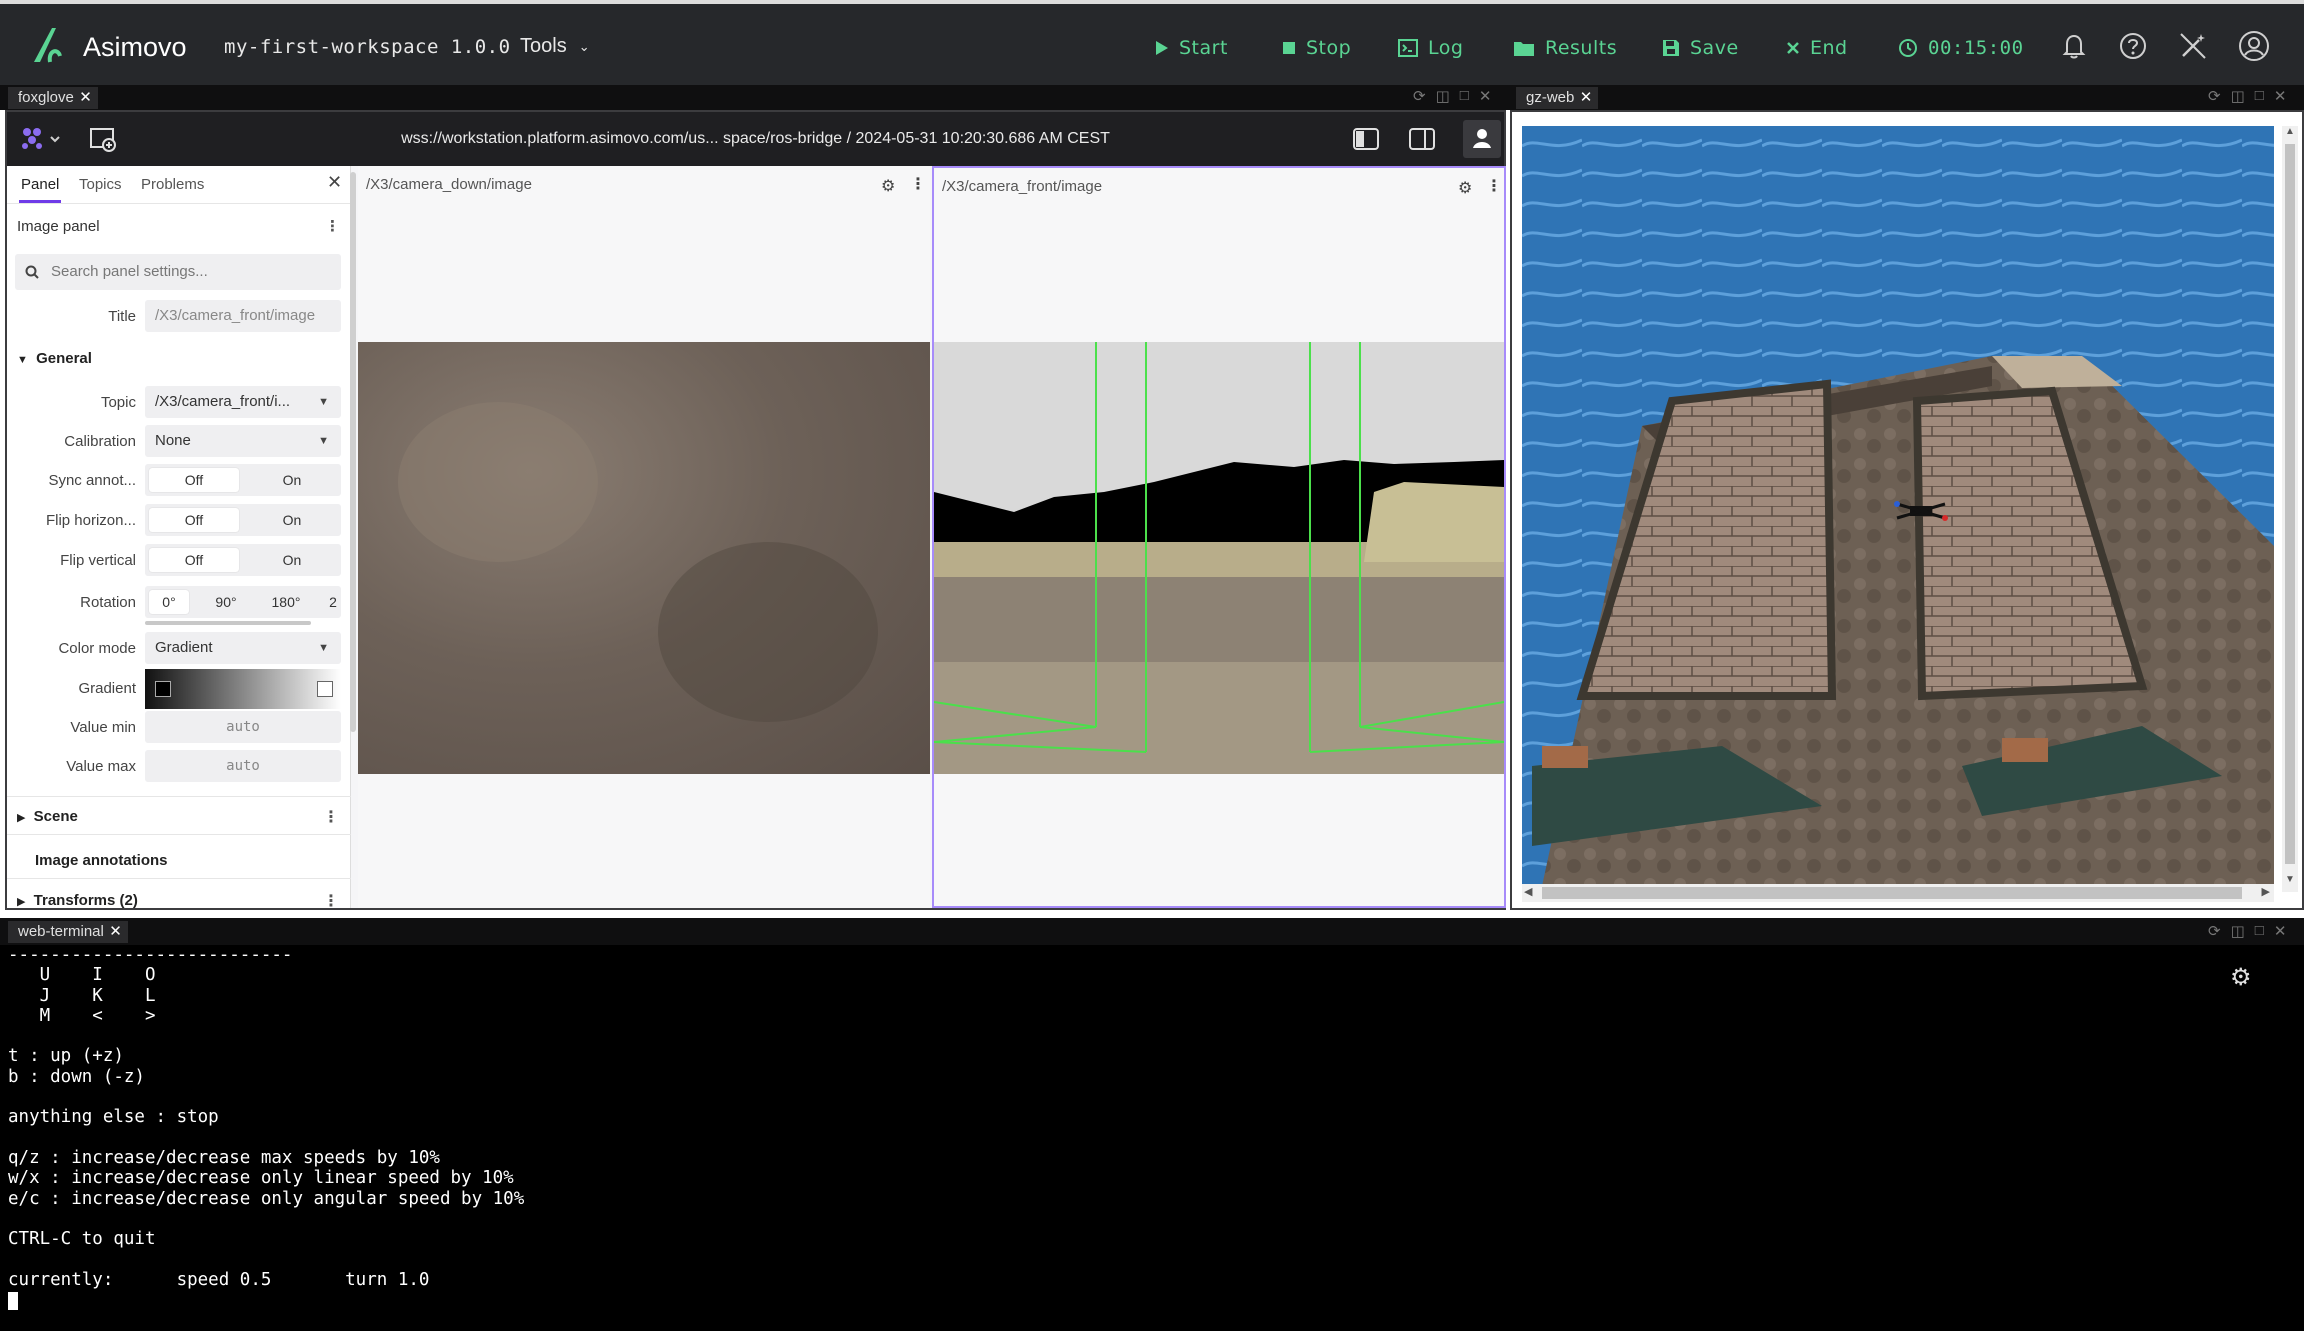  Describe the element at coordinates (2290, 131) in the screenshot. I see `arrow-up-icon: ▲` at that location.